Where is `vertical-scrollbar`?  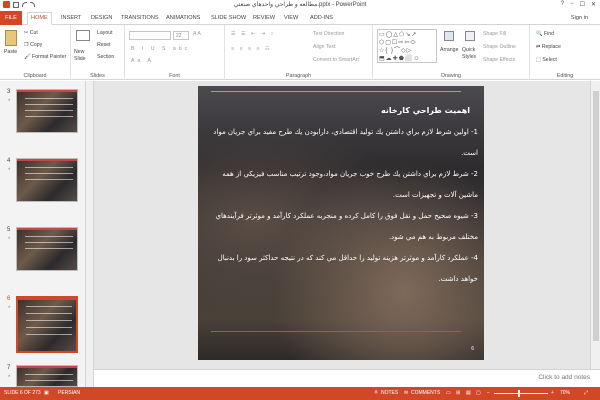
vertical-scrollbar is located at coordinates (595, 225).